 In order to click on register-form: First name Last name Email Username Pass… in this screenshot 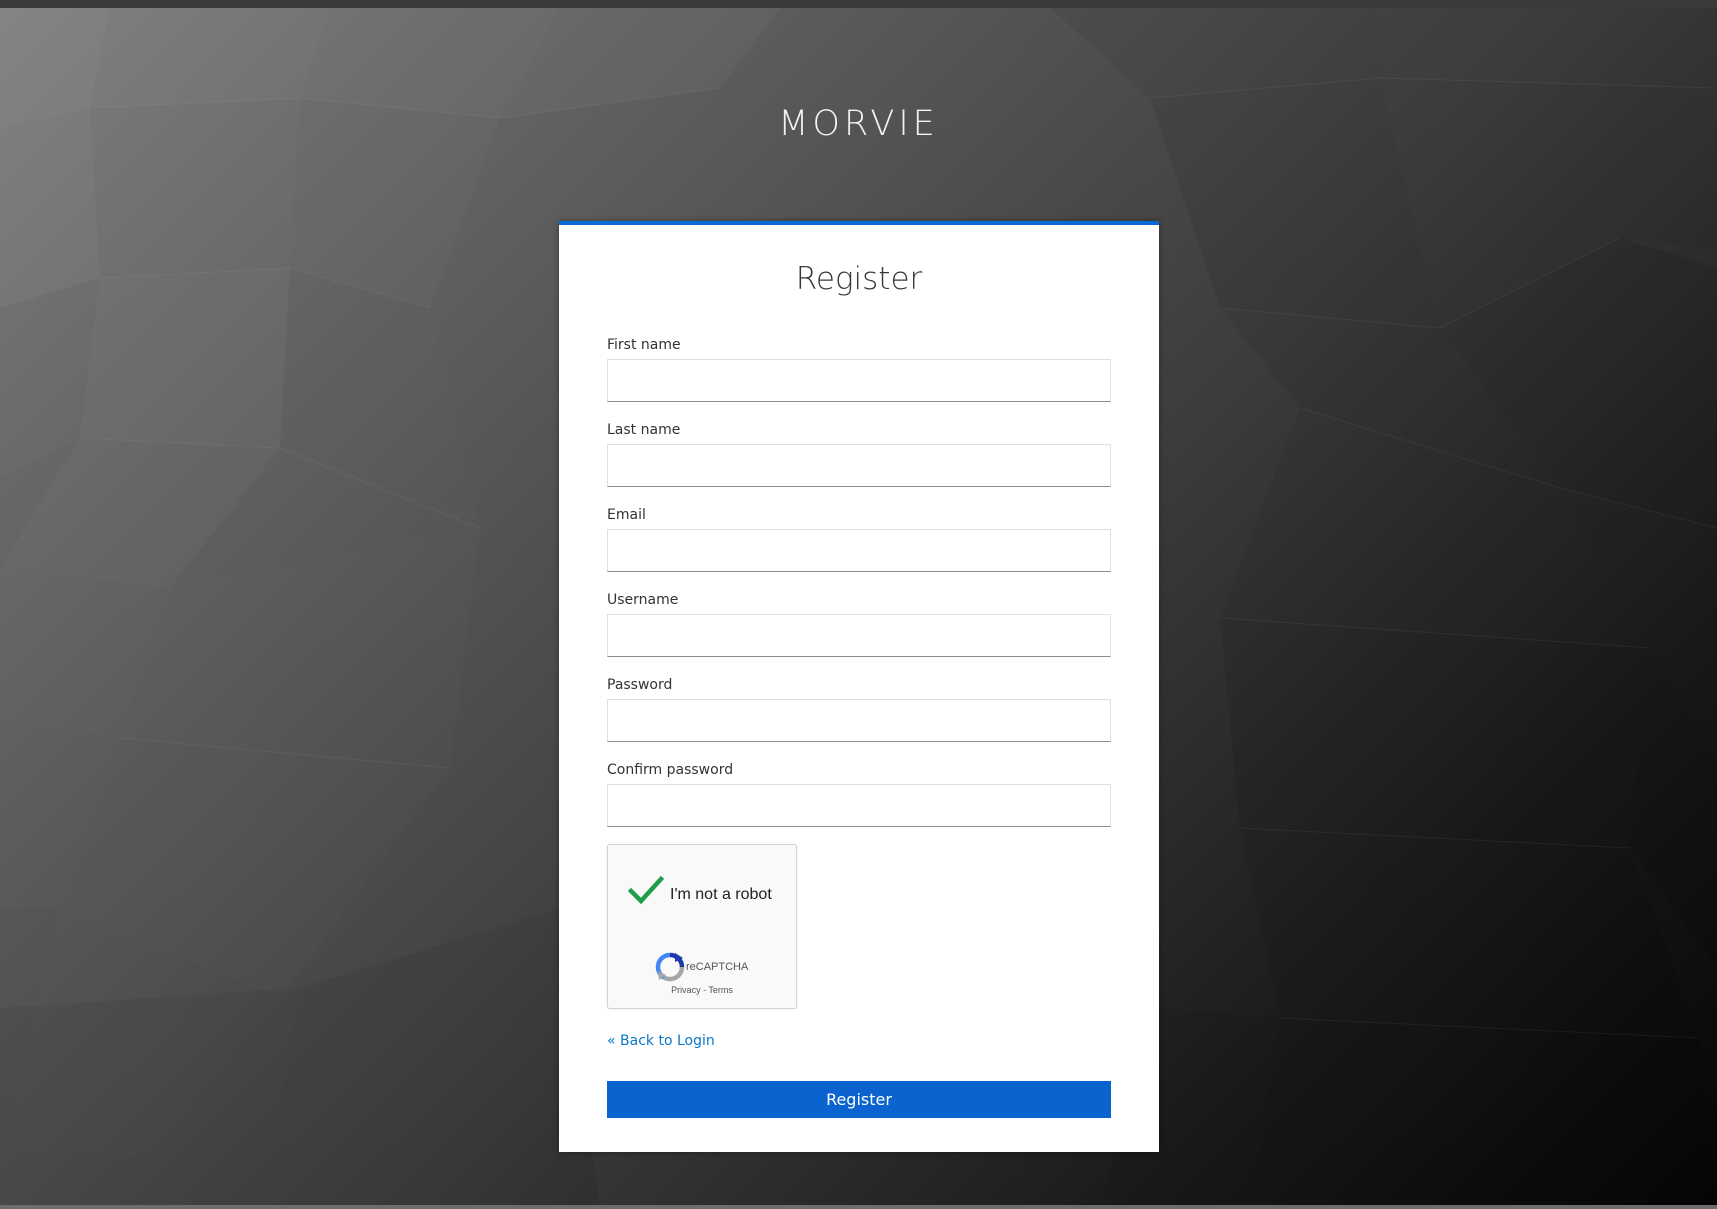, I will do `click(859, 592)`.